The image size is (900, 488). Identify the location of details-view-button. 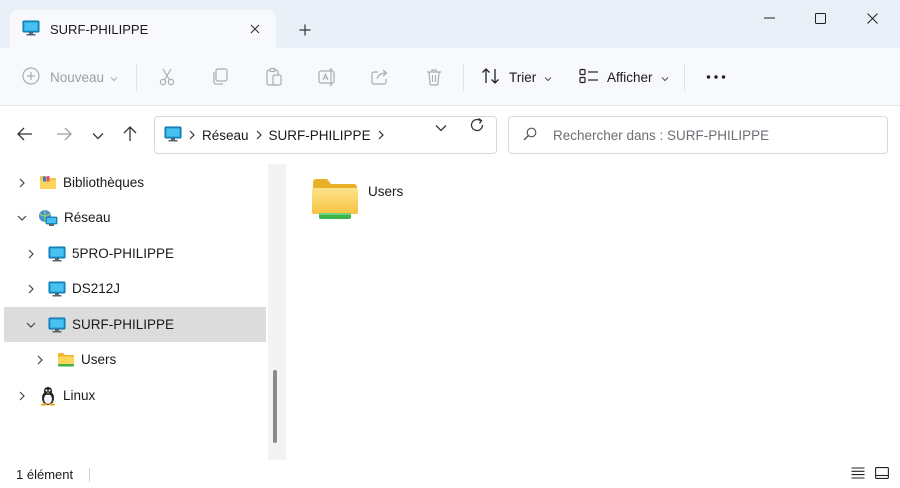
(858, 474).